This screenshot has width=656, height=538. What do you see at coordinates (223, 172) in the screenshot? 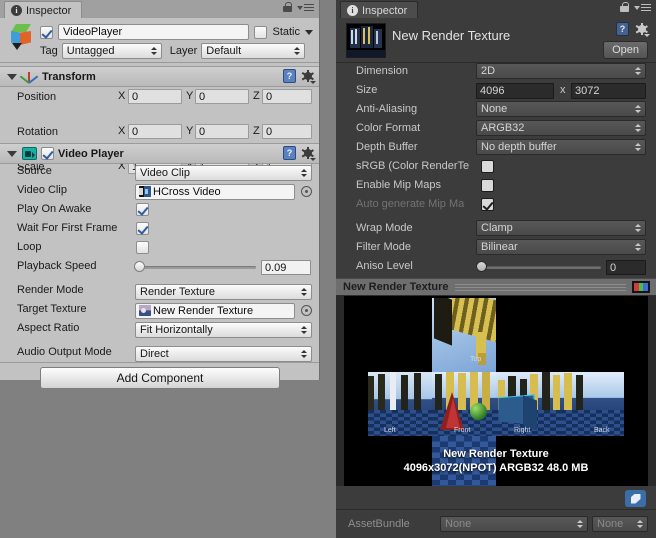
I see `source-dropdown: Video Clip` at bounding box center [223, 172].